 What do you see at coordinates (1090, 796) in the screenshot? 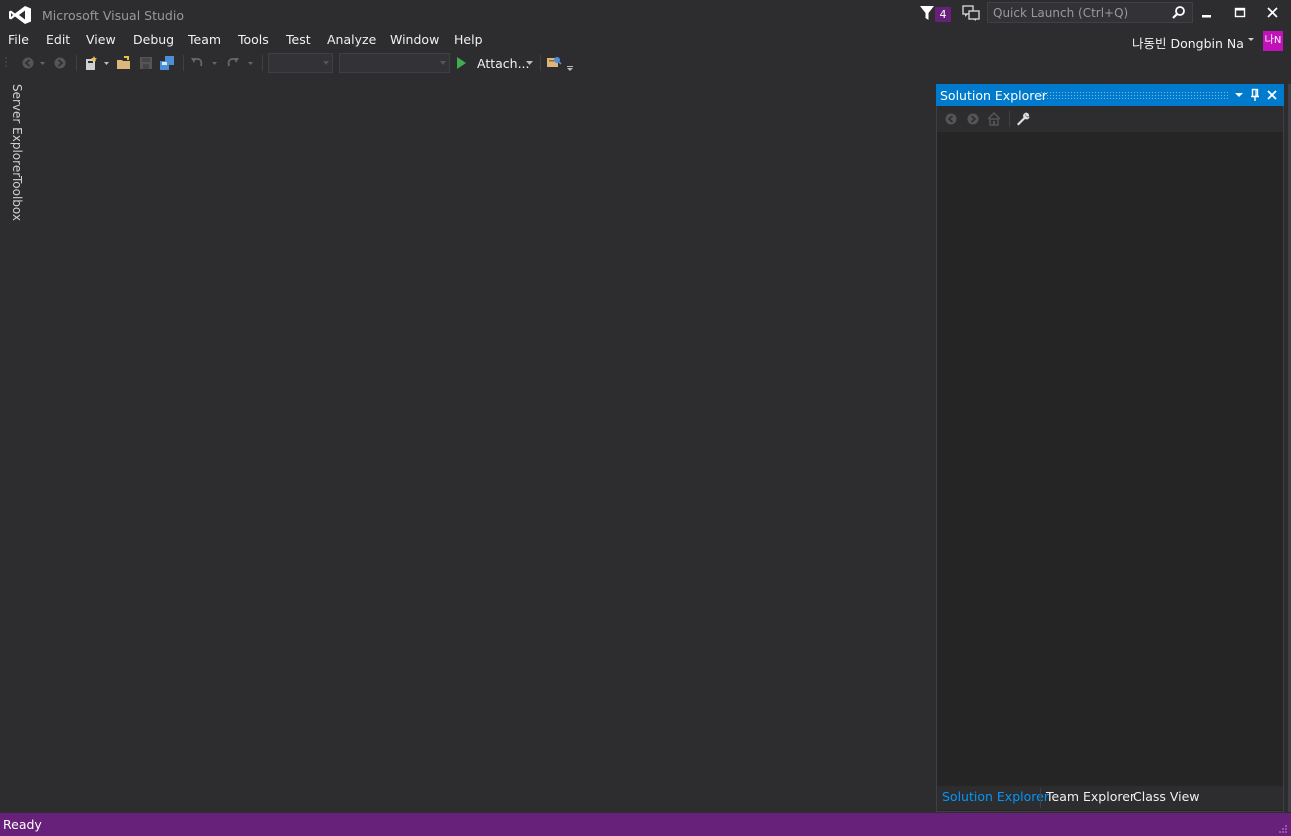
I see `tab-team-explorer: Team Explorer` at bounding box center [1090, 796].